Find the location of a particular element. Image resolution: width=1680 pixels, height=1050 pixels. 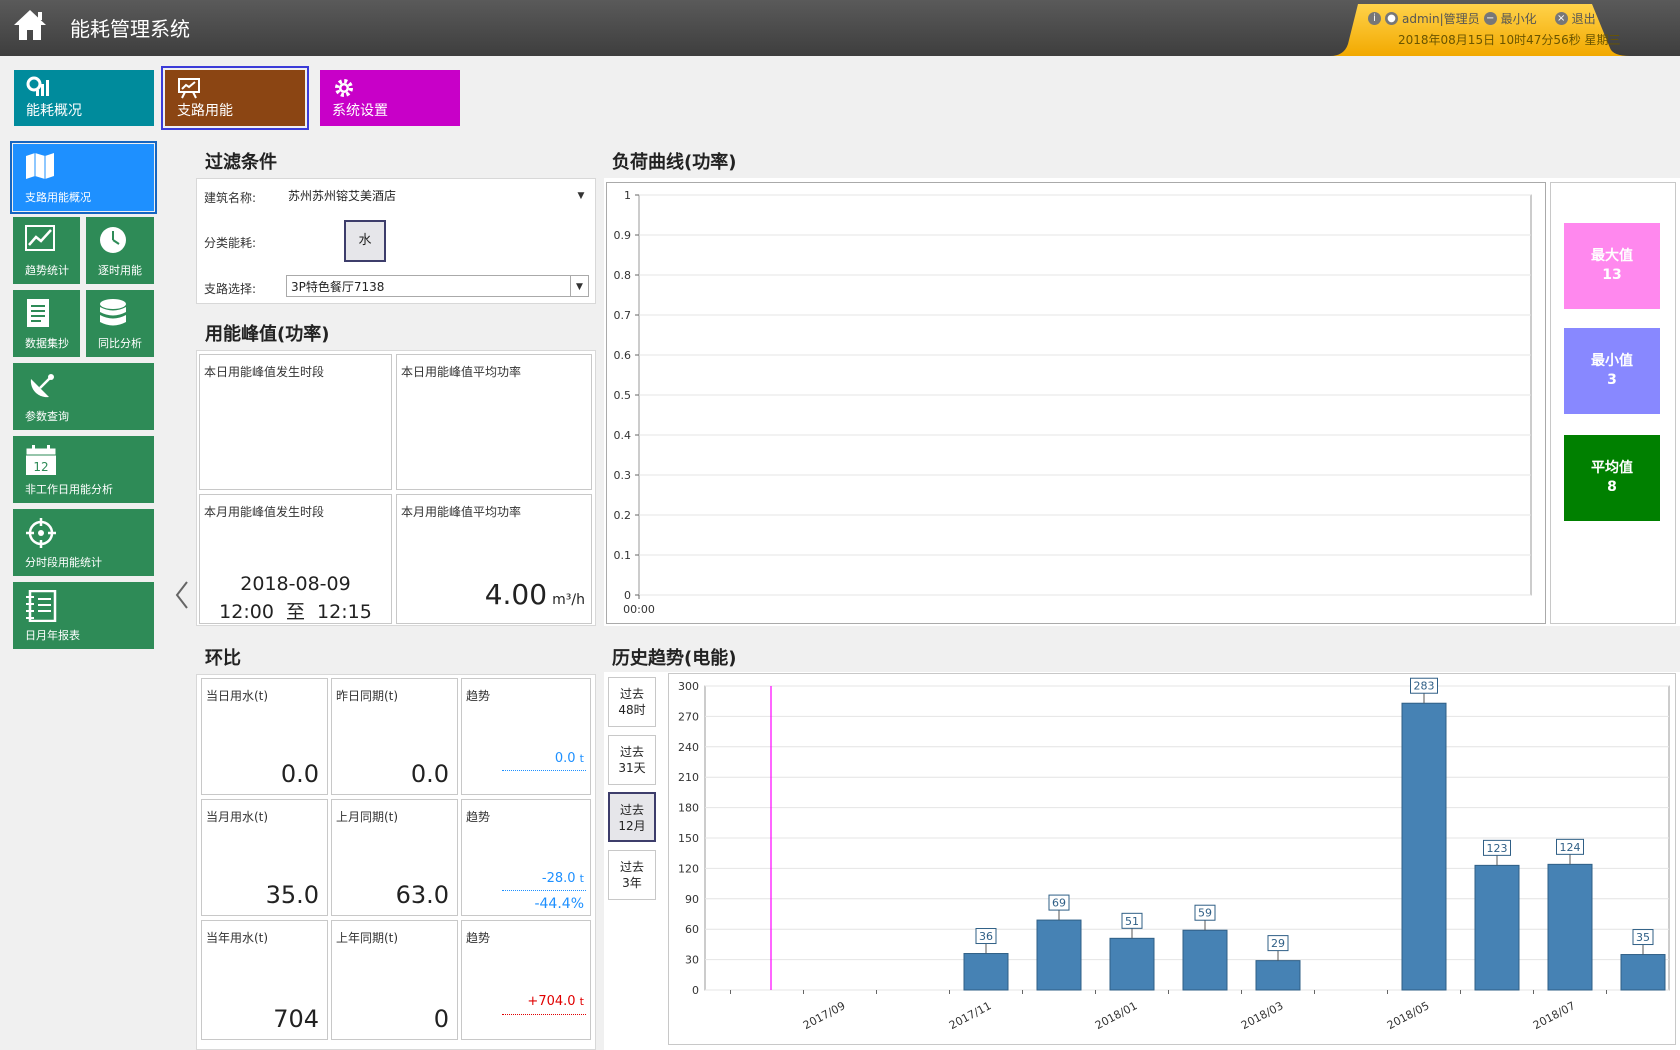

card-value: 35.0 is located at coordinates (292, 895).